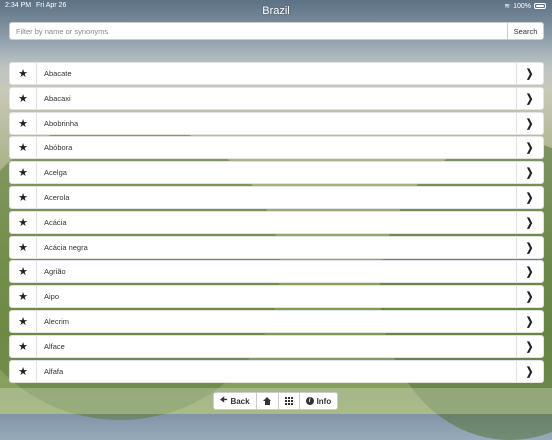  I want to click on home-icon, so click(267, 401).